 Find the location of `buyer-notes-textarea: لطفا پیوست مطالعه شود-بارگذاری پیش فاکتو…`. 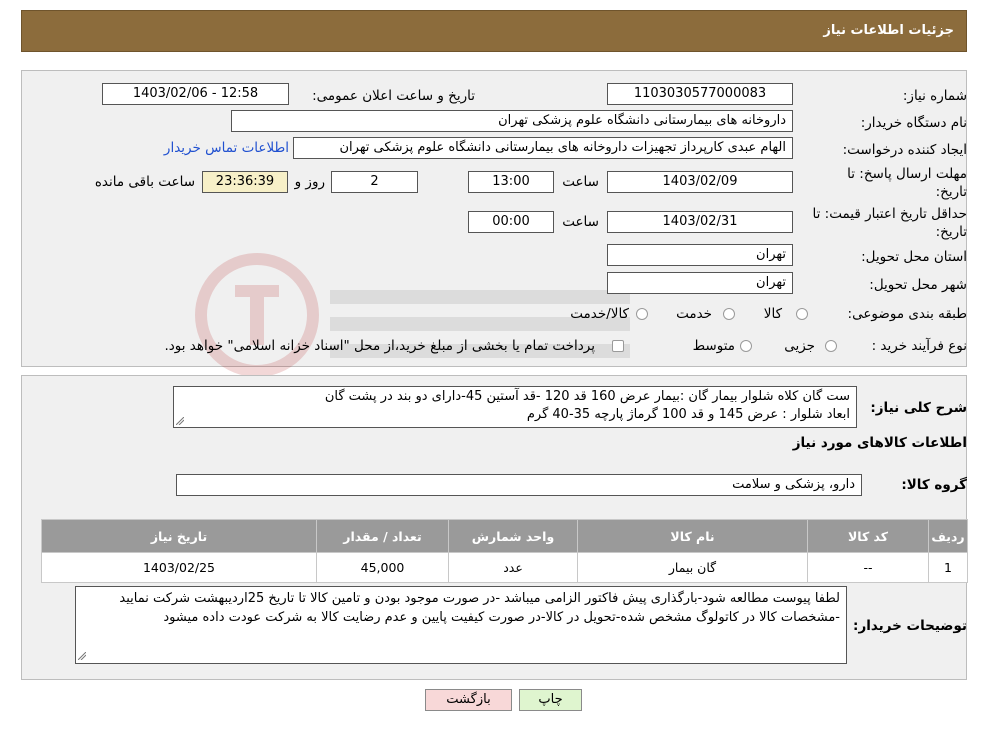

buyer-notes-textarea: لطفا پیوست مطالعه شود-بارگذاری پیش فاکتو… is located at coordinates (461, 625).